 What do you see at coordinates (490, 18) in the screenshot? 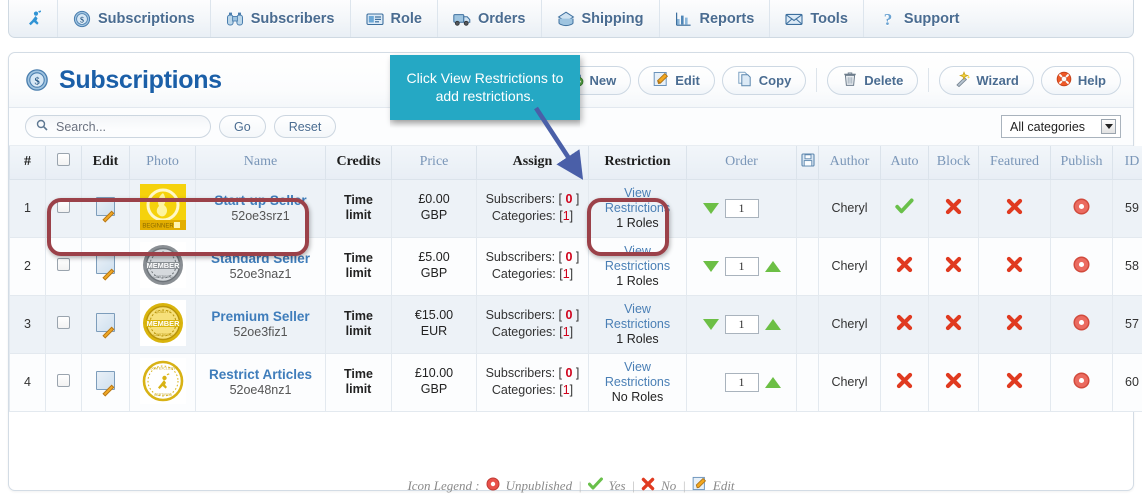
I see `nav-item-orders: Orders` at bounding box center [490, 18].